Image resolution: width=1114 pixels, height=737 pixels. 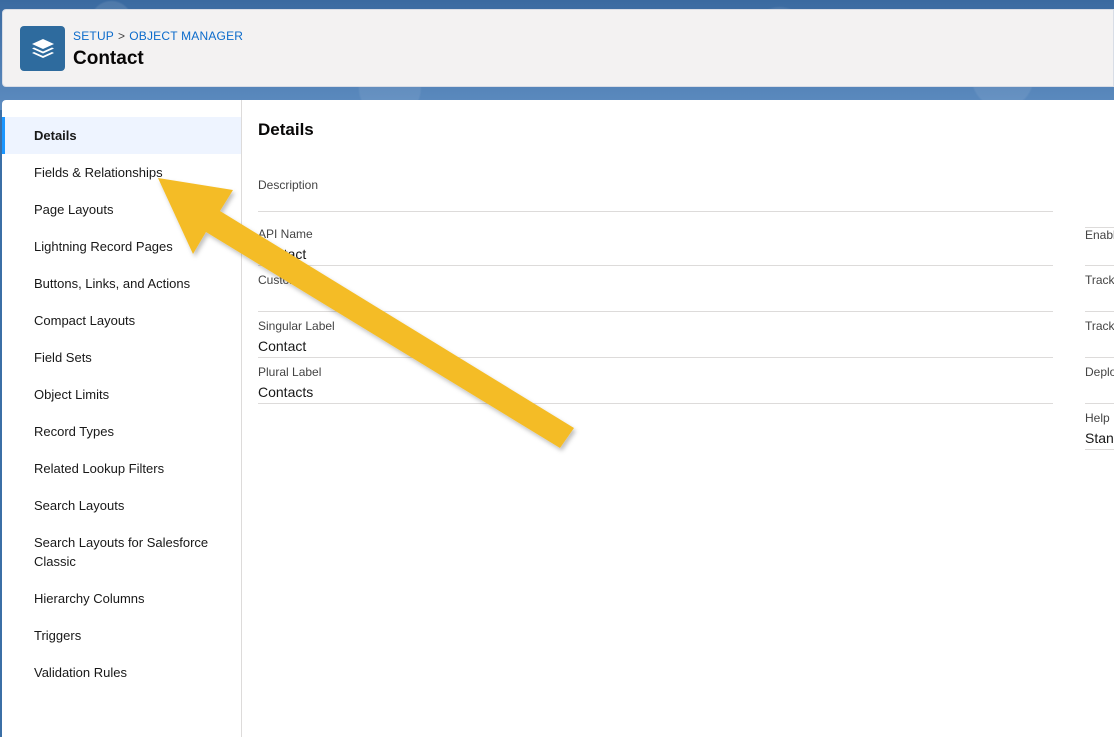 I want to click on page-title: Contact, so click(x=108, y=58).